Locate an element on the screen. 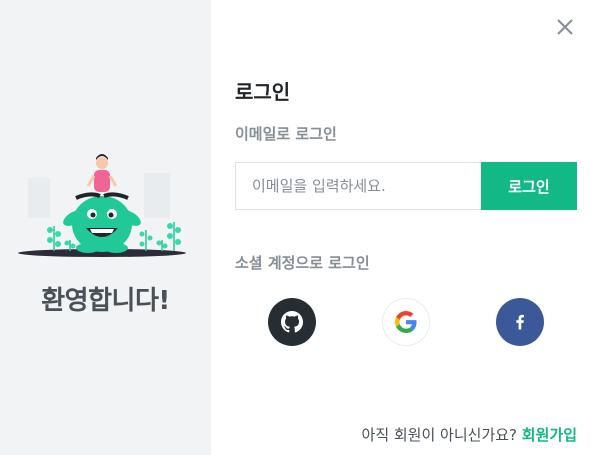 This screenshot has width=591, height=455. facebook-login-button is located at coordinates (520, 322).